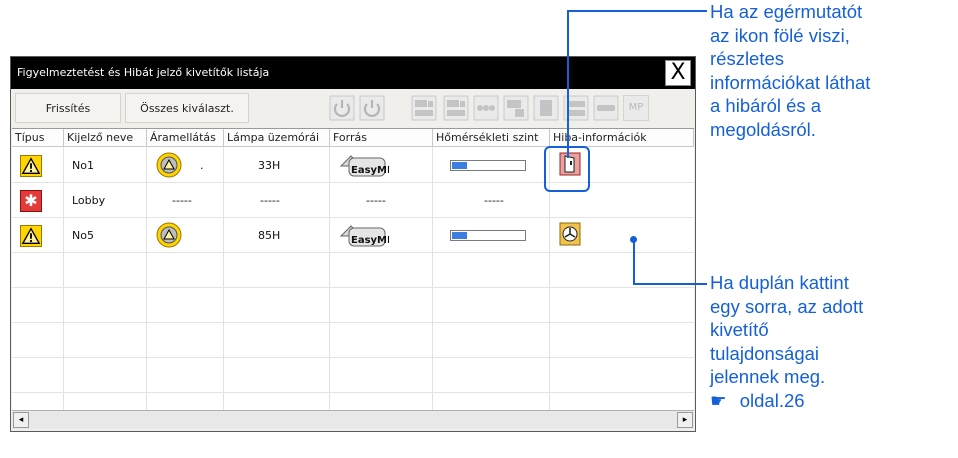  Describe the element at coordinates (89, 200) in the screenshot. I see `projector-name: Lobby` at that location.